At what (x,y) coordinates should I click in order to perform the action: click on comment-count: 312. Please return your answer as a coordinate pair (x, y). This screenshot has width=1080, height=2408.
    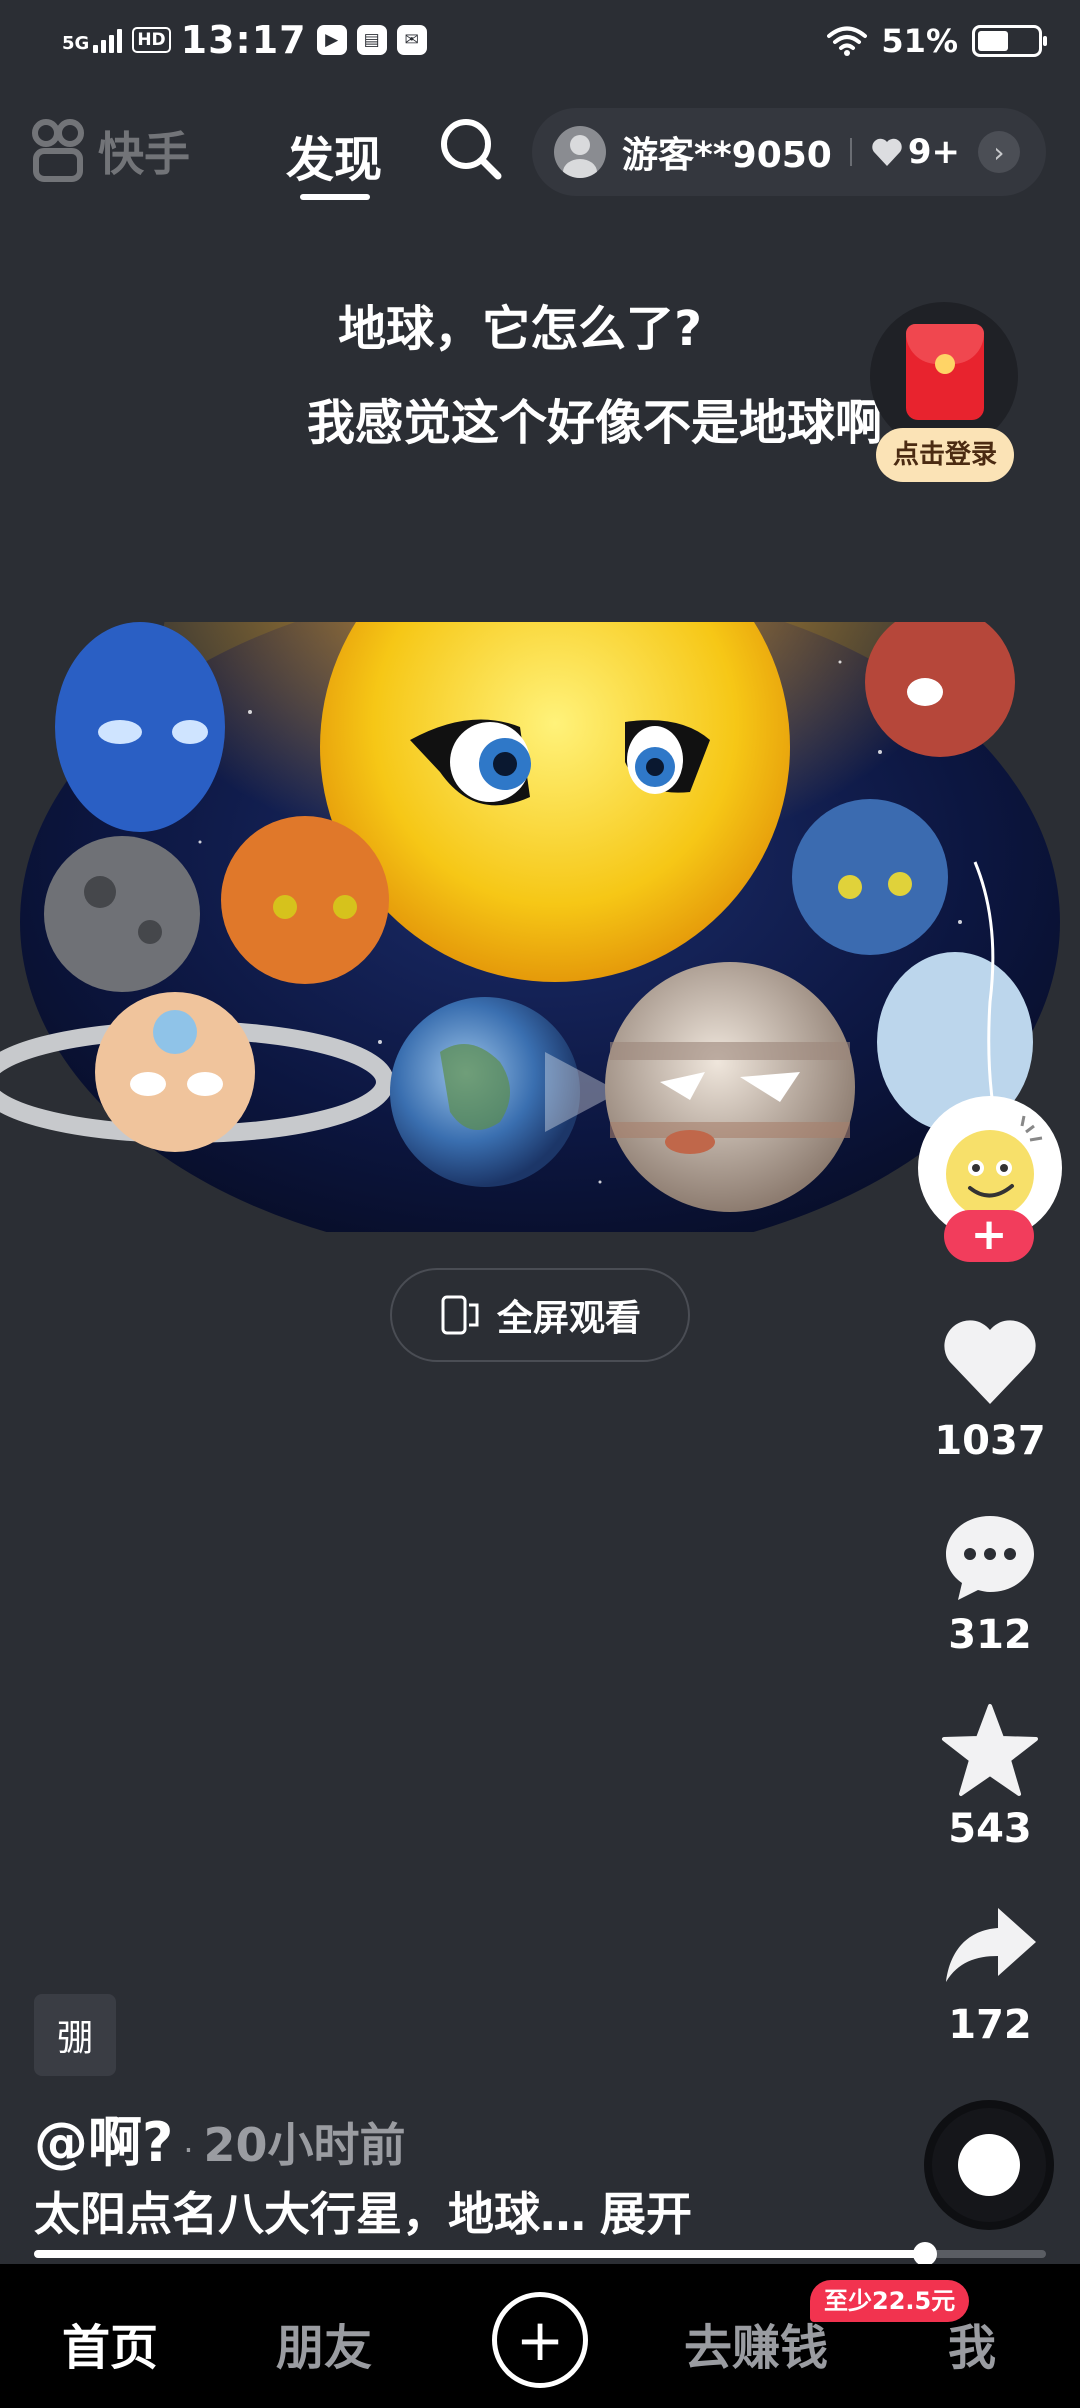
    Looking at the image, I should click on (990, 1635).